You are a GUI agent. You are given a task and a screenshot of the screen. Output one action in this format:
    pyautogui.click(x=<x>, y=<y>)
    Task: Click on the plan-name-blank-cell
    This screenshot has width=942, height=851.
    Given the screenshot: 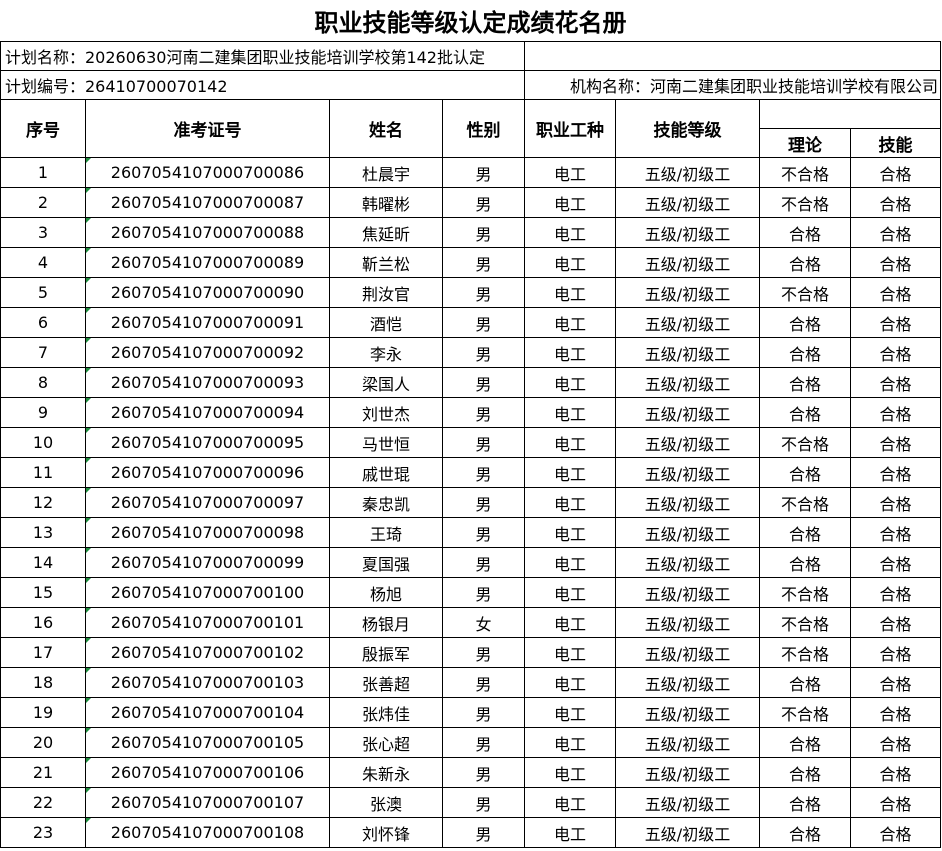 What is the action you would take?
    pyautogui.click(x=732, y=56)
    